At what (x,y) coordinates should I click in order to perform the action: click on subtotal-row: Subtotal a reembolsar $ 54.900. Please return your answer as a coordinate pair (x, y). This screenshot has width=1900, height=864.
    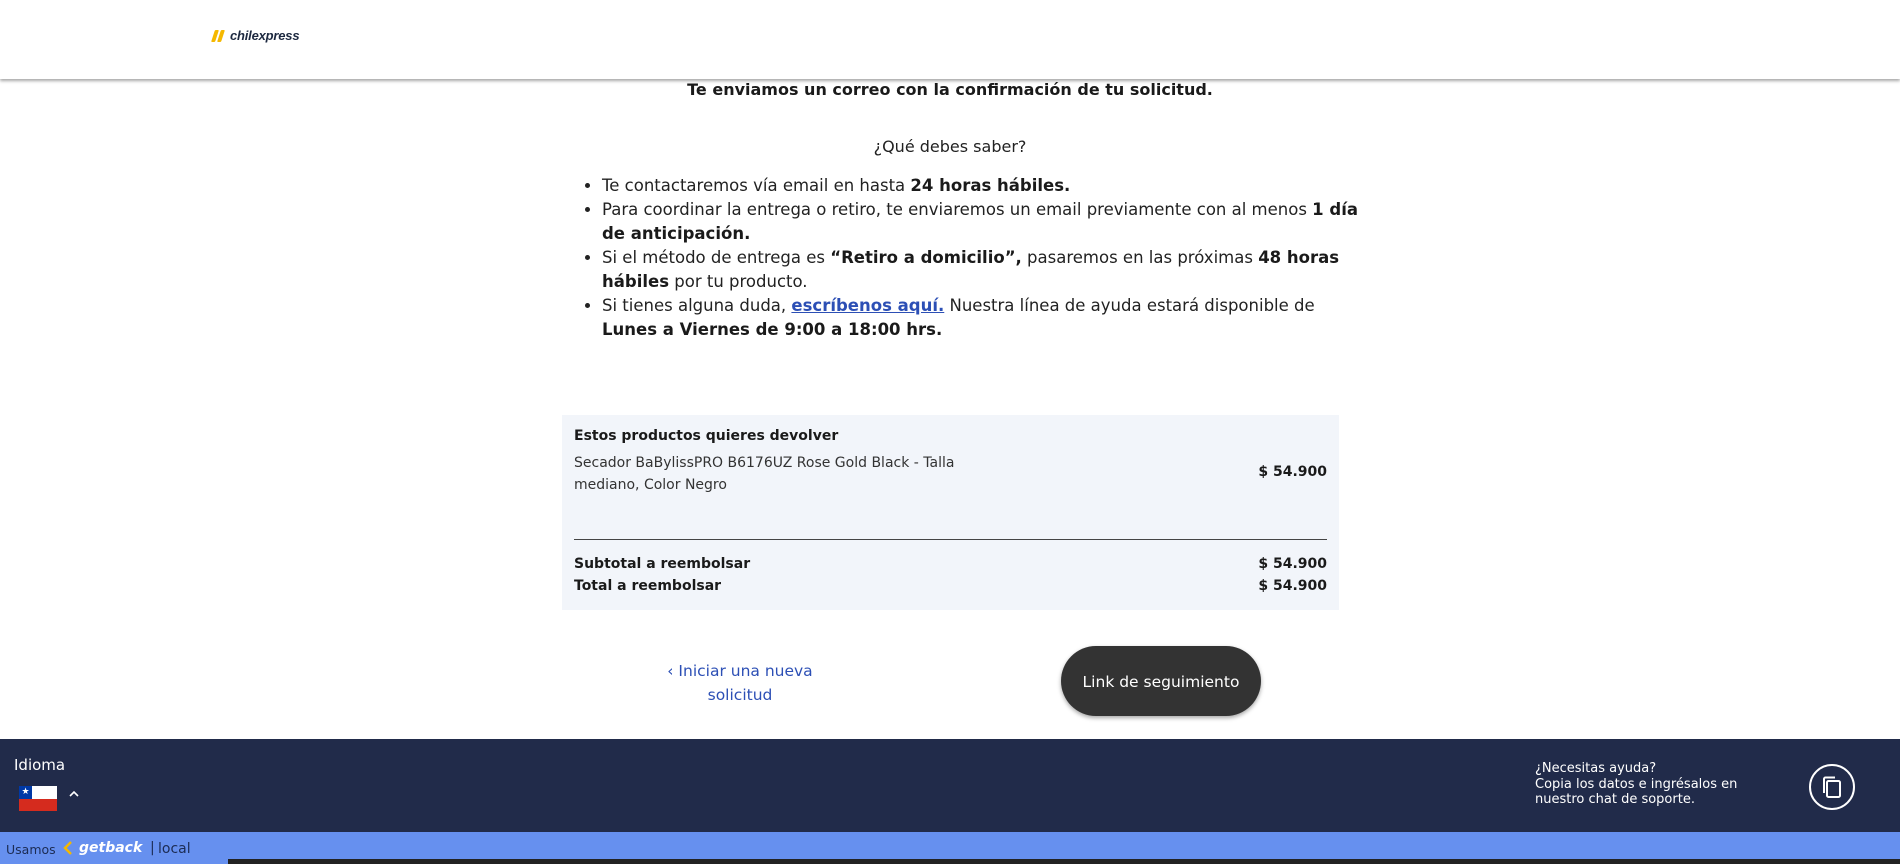
    Looking at the image, I should click on (950, 564).